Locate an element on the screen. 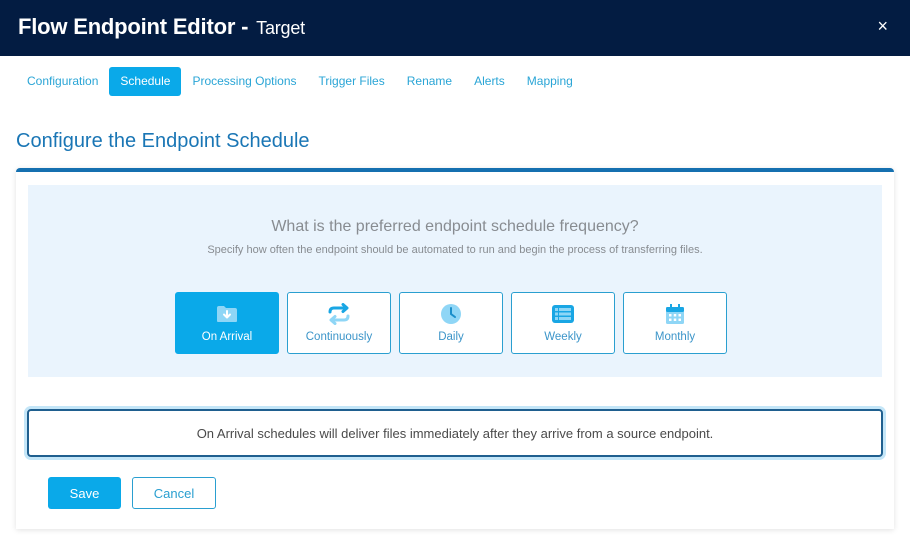 This screenshot has width=910, height=544. calendar-icon is located at coordinates (675, 314).